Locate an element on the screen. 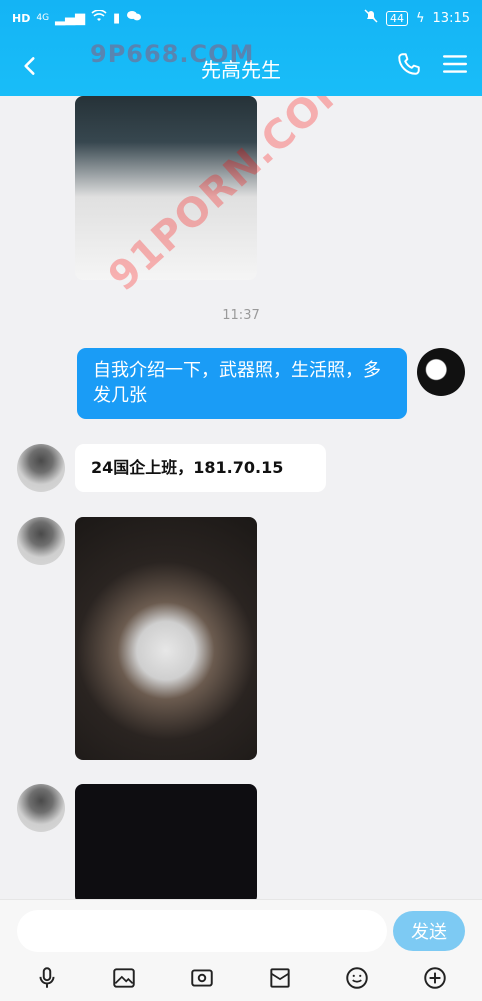  status-bar: HD 4G ▂▄▆ ▮ 44 ϟ 13:15 is located at coordinates (241, 18).